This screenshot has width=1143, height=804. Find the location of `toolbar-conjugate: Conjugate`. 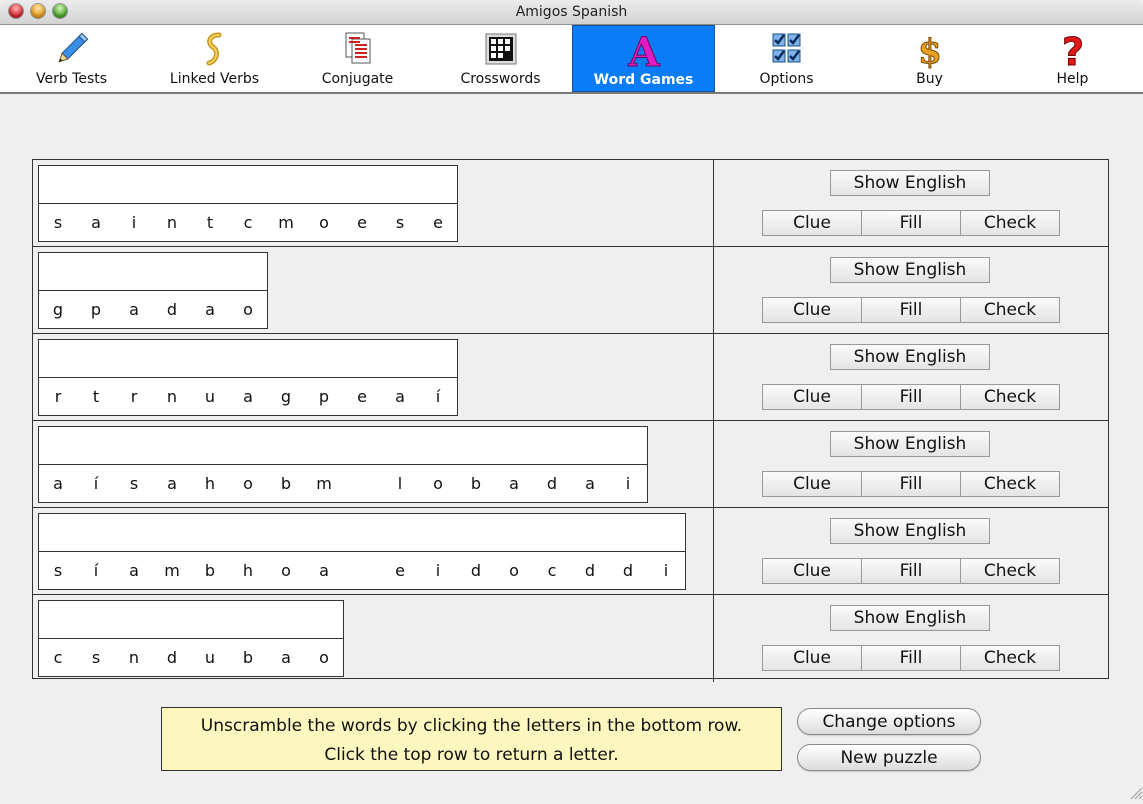

toolbar-conjugate: Conjugate is located at coordinates (357, 58).